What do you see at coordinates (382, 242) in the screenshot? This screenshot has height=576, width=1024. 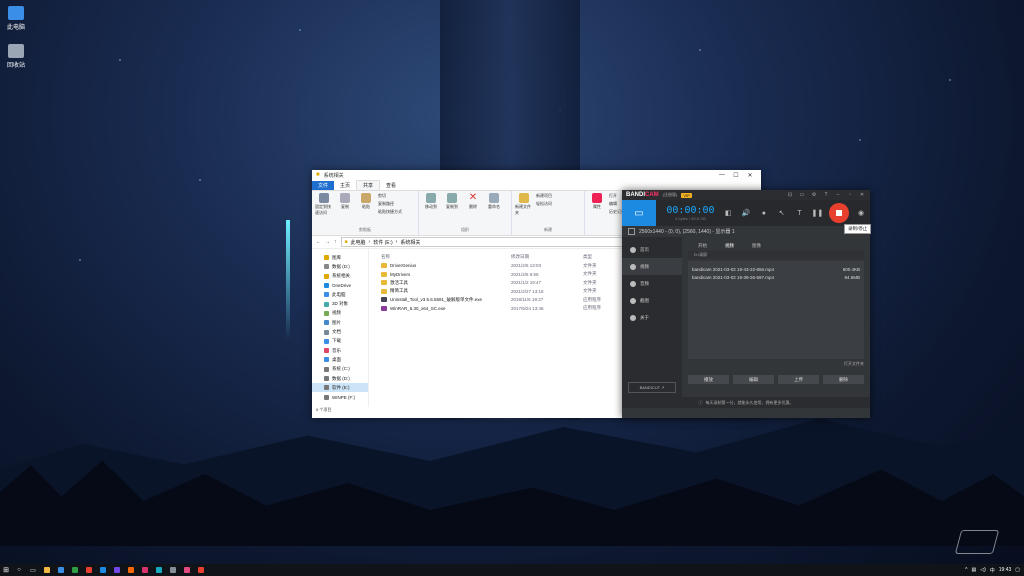 I see `breadcrumb-drive: 软件 (E:)` at bounding box center [382, 242].